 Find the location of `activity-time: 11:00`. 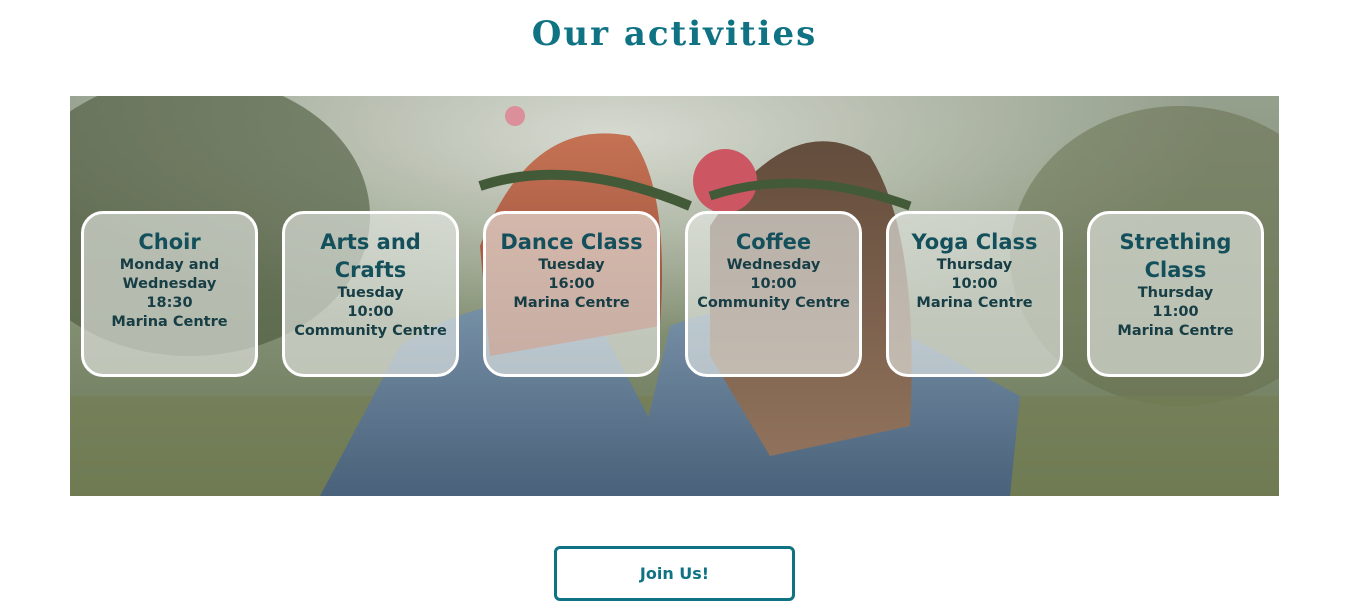

activity-time: 11:00 is located at coordinates (1175, 312).